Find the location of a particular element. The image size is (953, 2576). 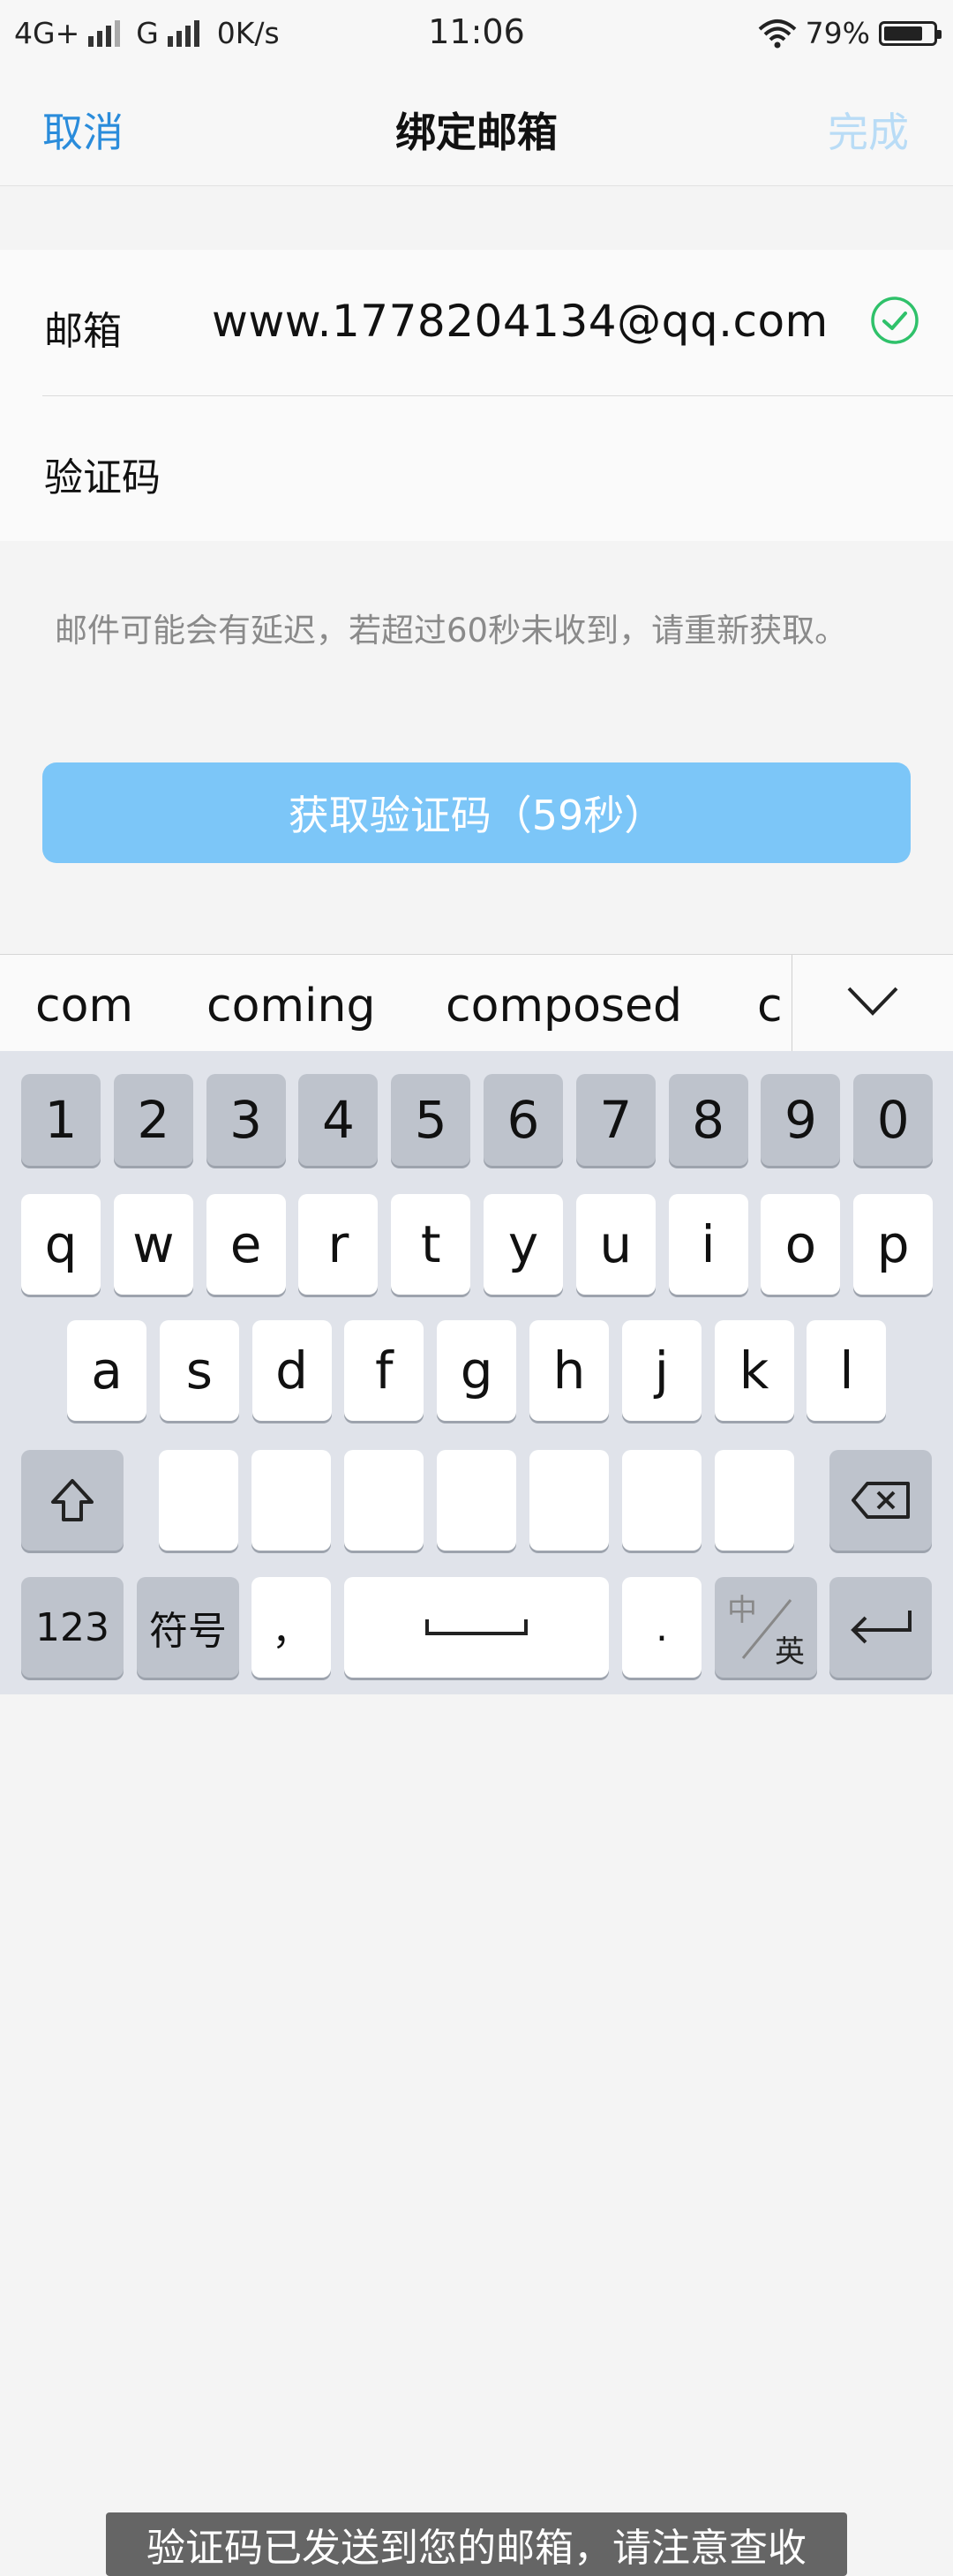

shift-icon is located at coordinates (72, 1500).